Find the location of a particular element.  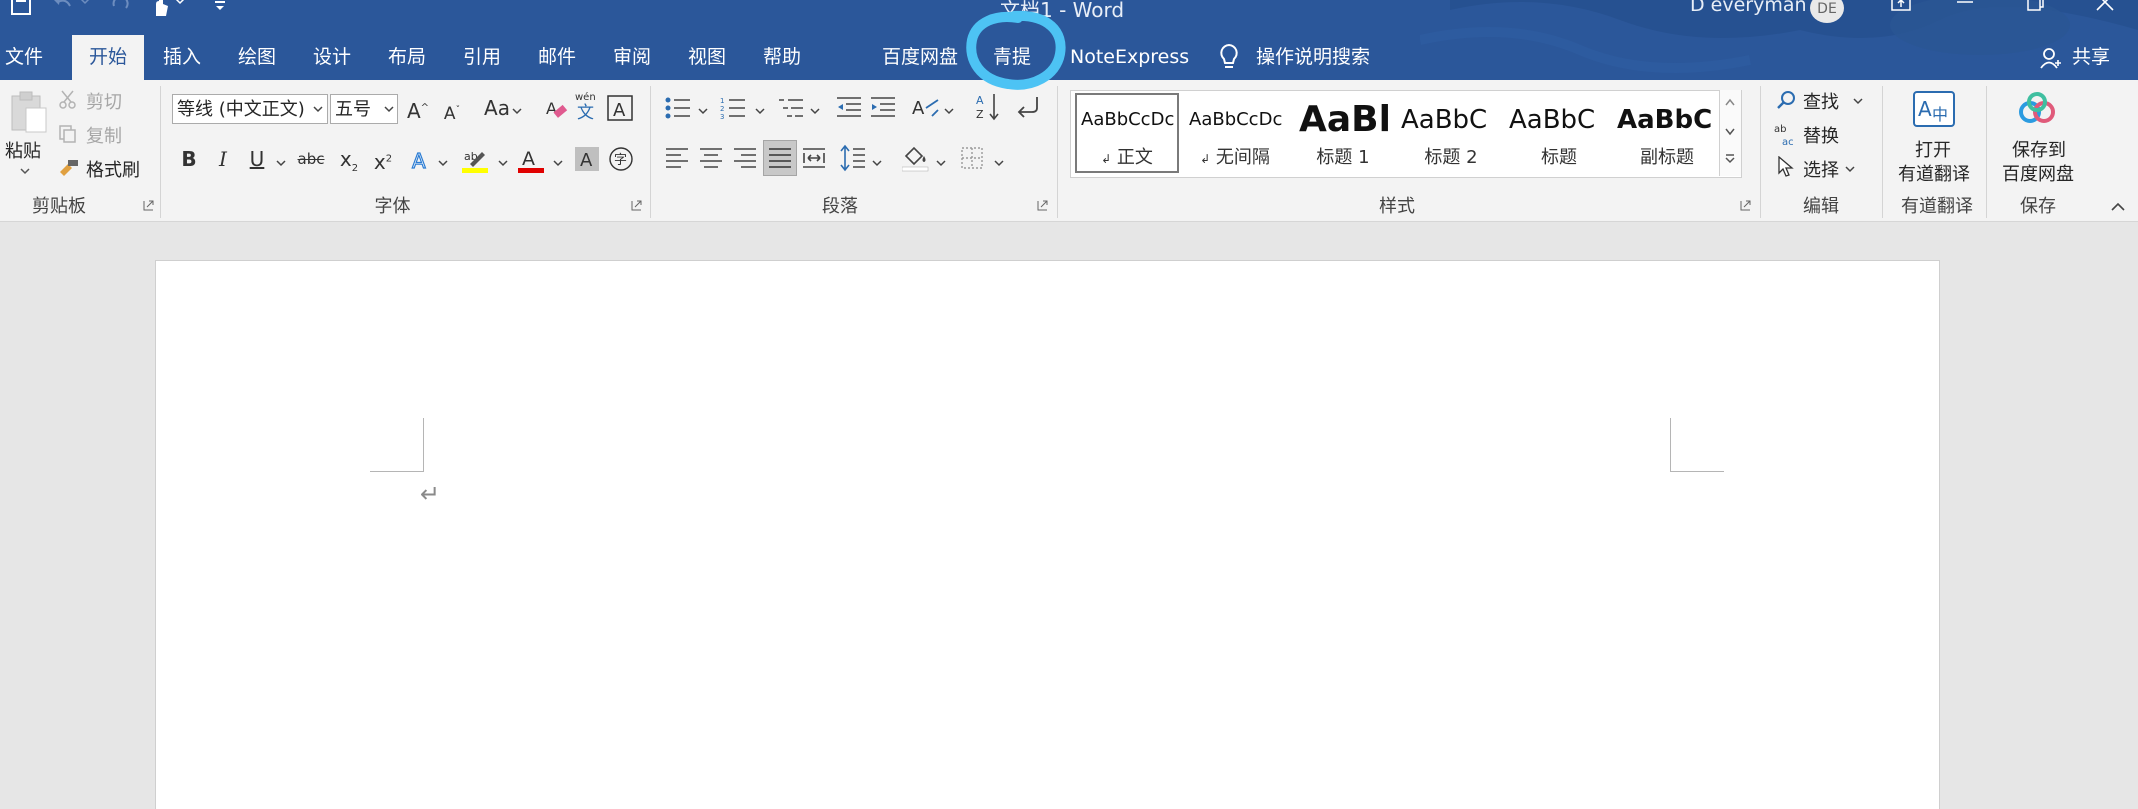

justify-button is located at coordinates (780, 158).